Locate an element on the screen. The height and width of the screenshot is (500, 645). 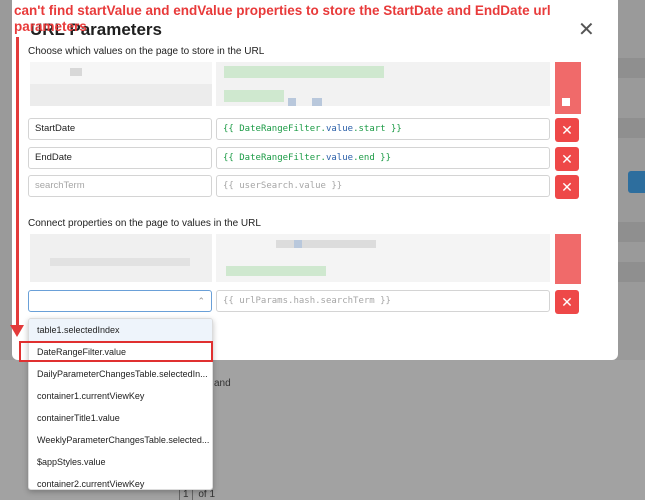
pager-of-text: of 1 is located at coordinates (207, 494).